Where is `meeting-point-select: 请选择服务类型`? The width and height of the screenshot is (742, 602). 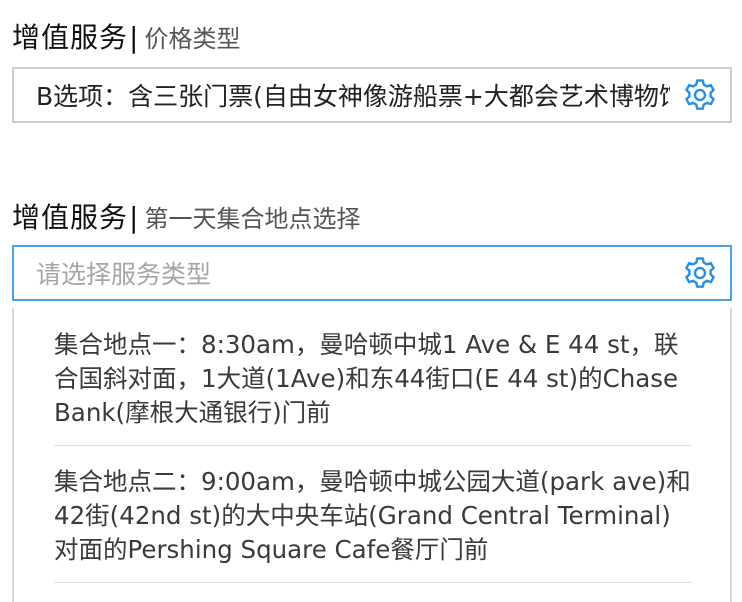
meeting-point-select: 请选择服务类型 is located at coordinates (372, 273).